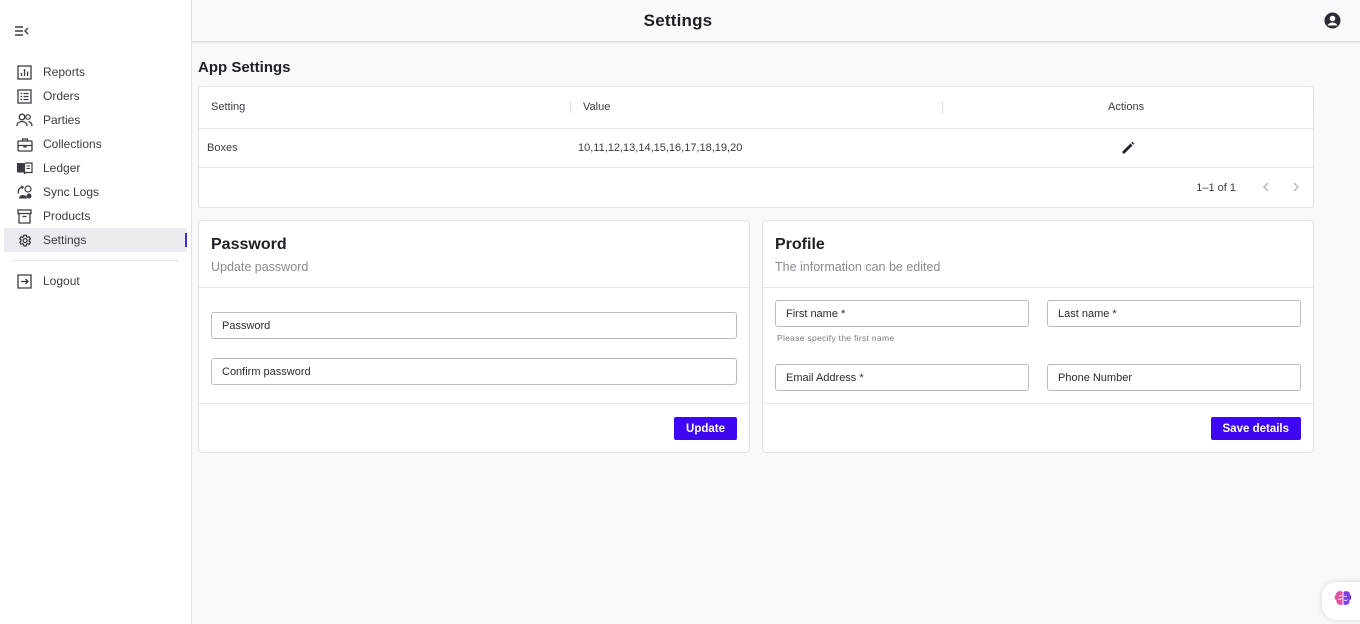 This screenshot has width=1360, height=624. What do you see at coordinates (244, 67) in the screenshot?
I see `app-settings-title: App Settings` at bounding box center [244, 67].